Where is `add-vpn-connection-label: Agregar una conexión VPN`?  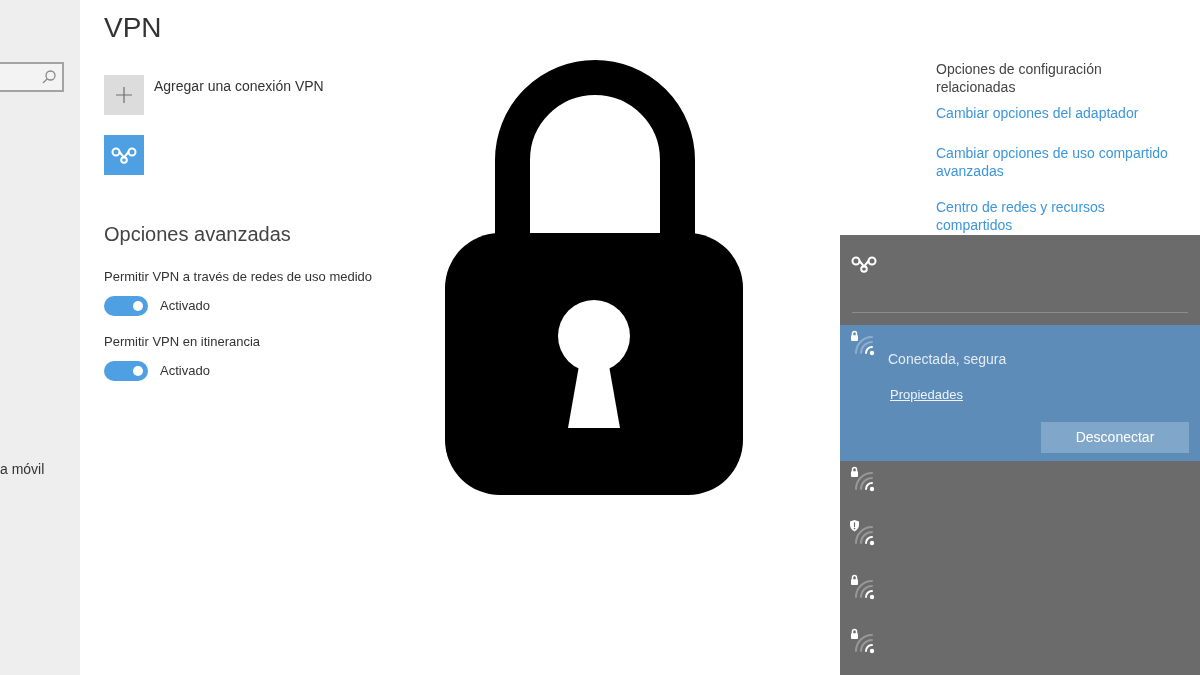 add-vpn-connection-label: Agregar una conexión VPN is located at coordinates (239, 85).